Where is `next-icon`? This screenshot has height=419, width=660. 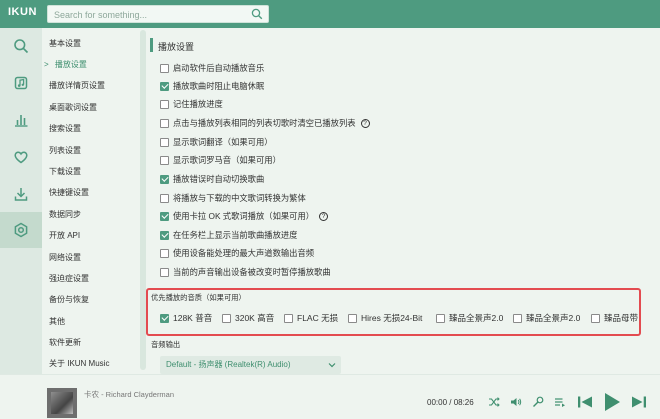 next-icon is located at coordinates (639, 402).